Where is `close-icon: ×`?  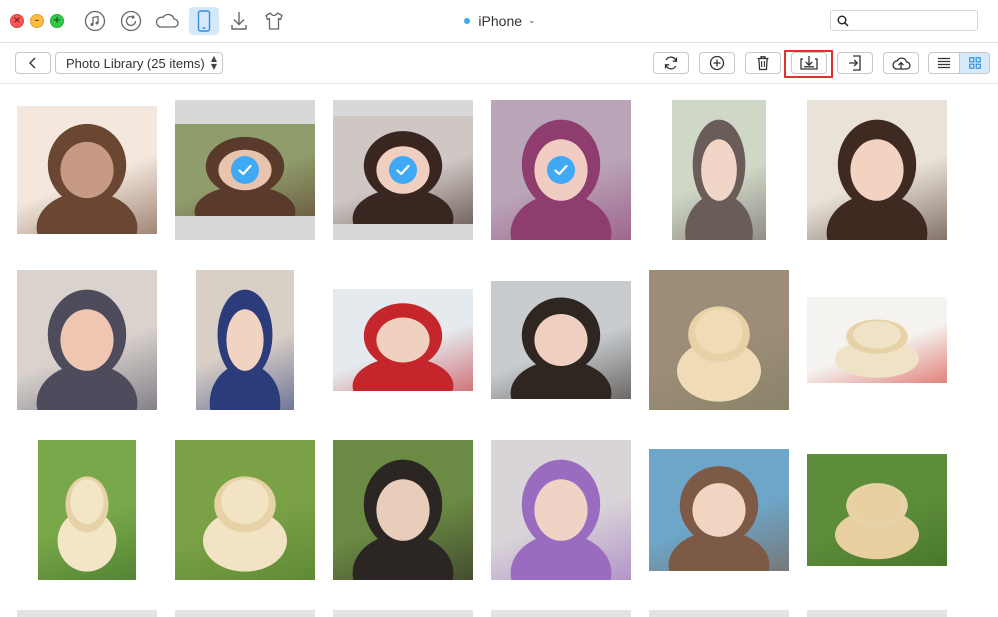
close-icon: × is located at coordinates (17, 20).